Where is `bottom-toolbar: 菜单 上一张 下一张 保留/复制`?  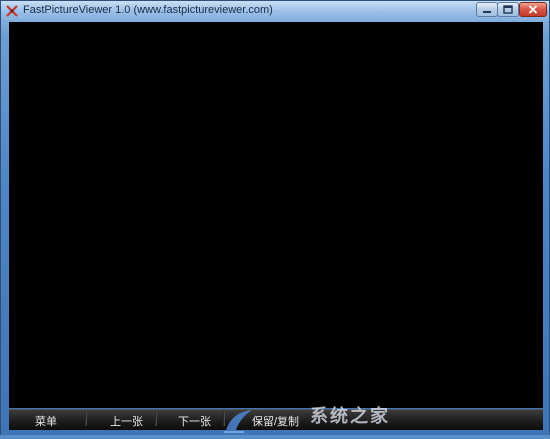
bottom-toolbar: 菜单 上一张 下一张 保留/复制 is located at coordinates (276, 419).